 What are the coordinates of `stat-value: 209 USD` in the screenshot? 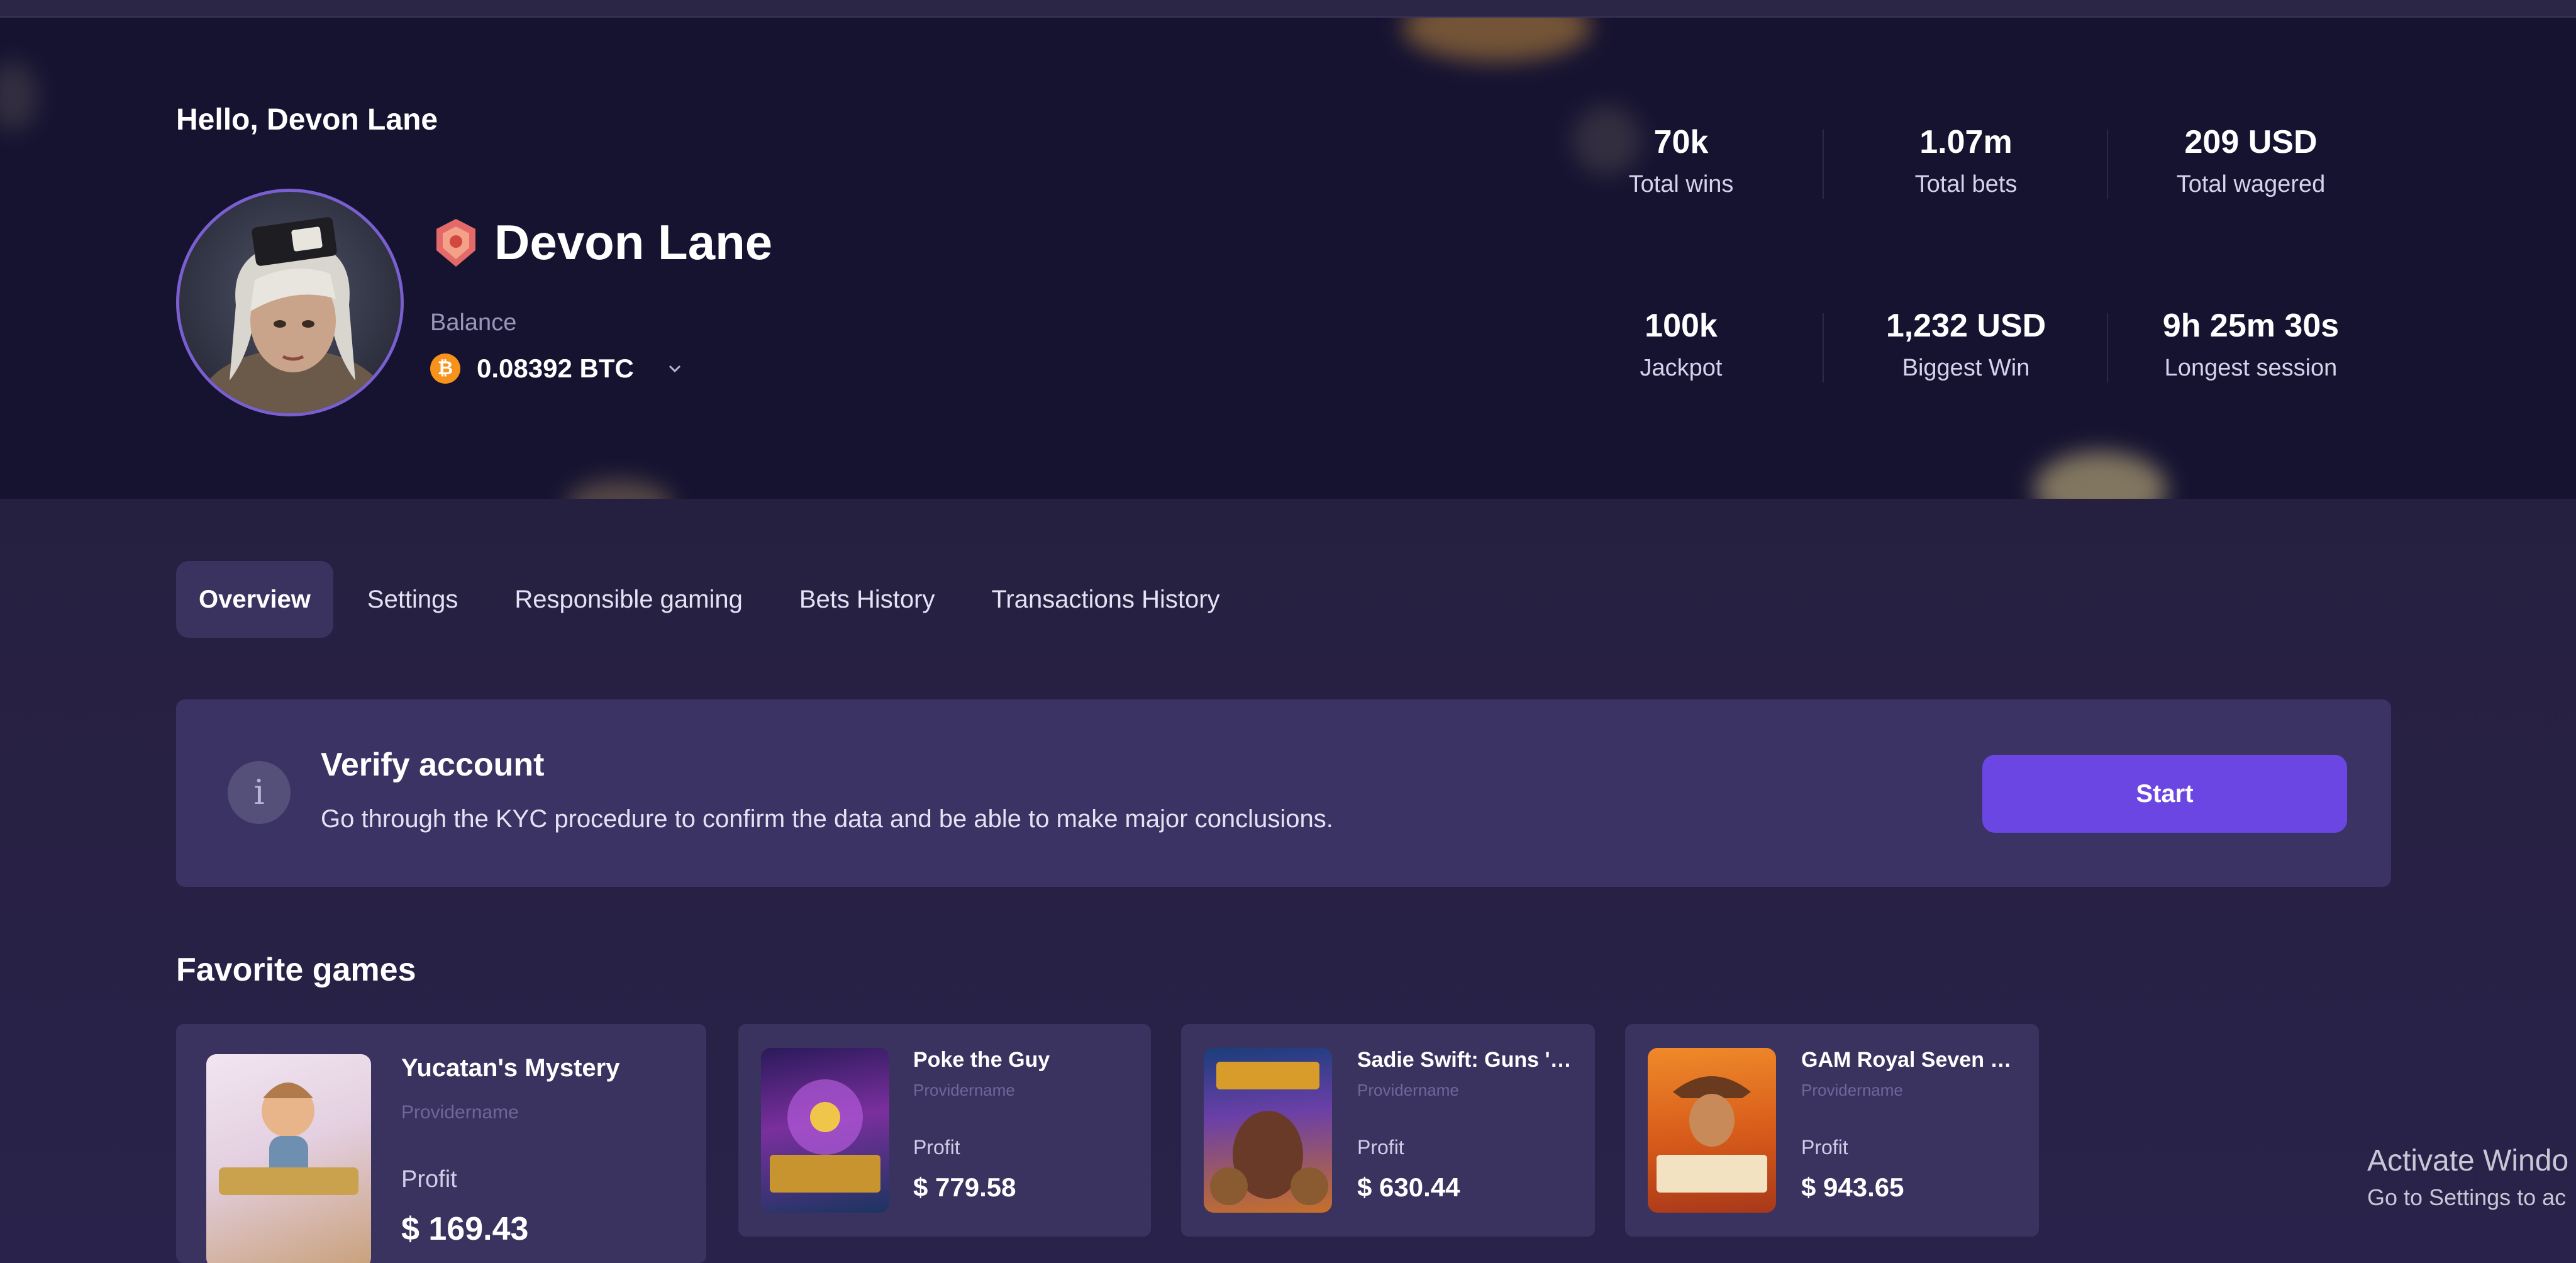 It's located at (2251, 142).